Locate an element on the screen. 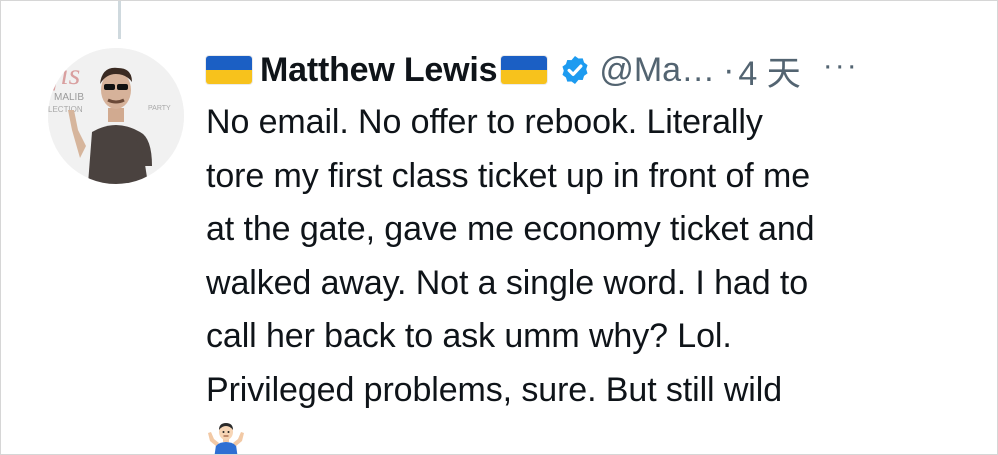  tweet-header: Matthew Lewis @Ma… · 4 天 ··· is located at coordinates (532, 70).